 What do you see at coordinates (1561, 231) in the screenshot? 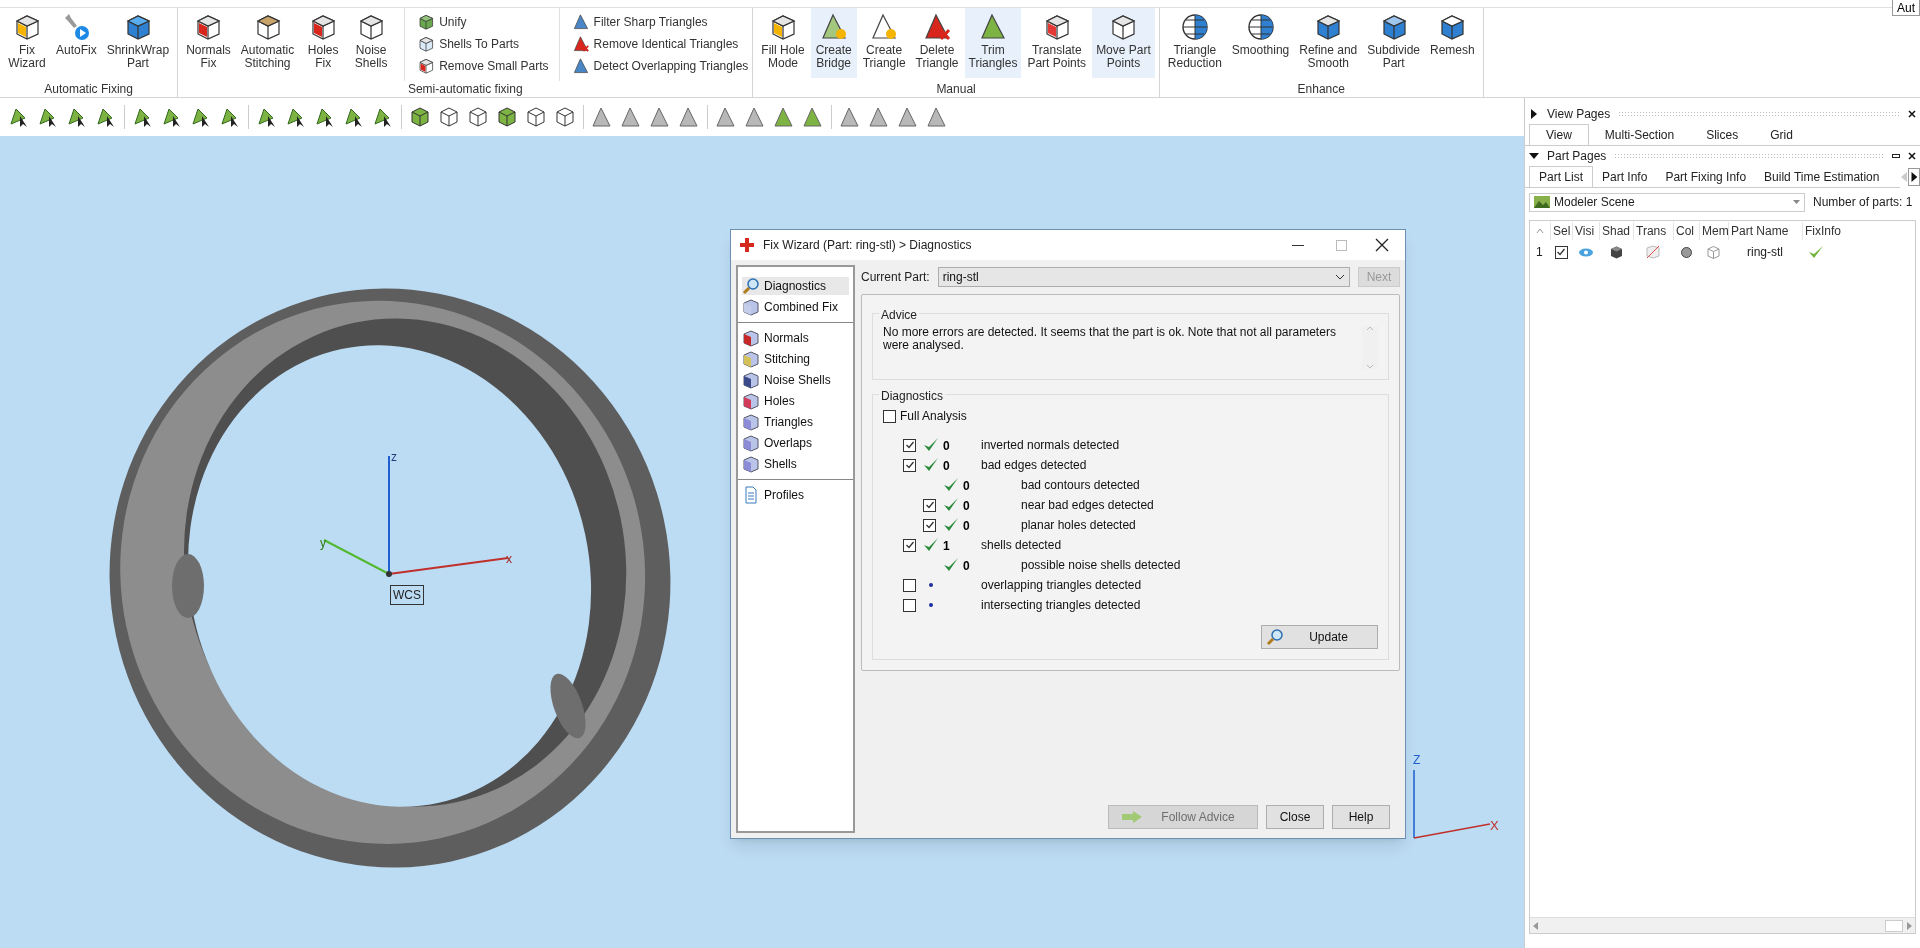
I see `column-header: Sel` at bounding box center [1561, 231].